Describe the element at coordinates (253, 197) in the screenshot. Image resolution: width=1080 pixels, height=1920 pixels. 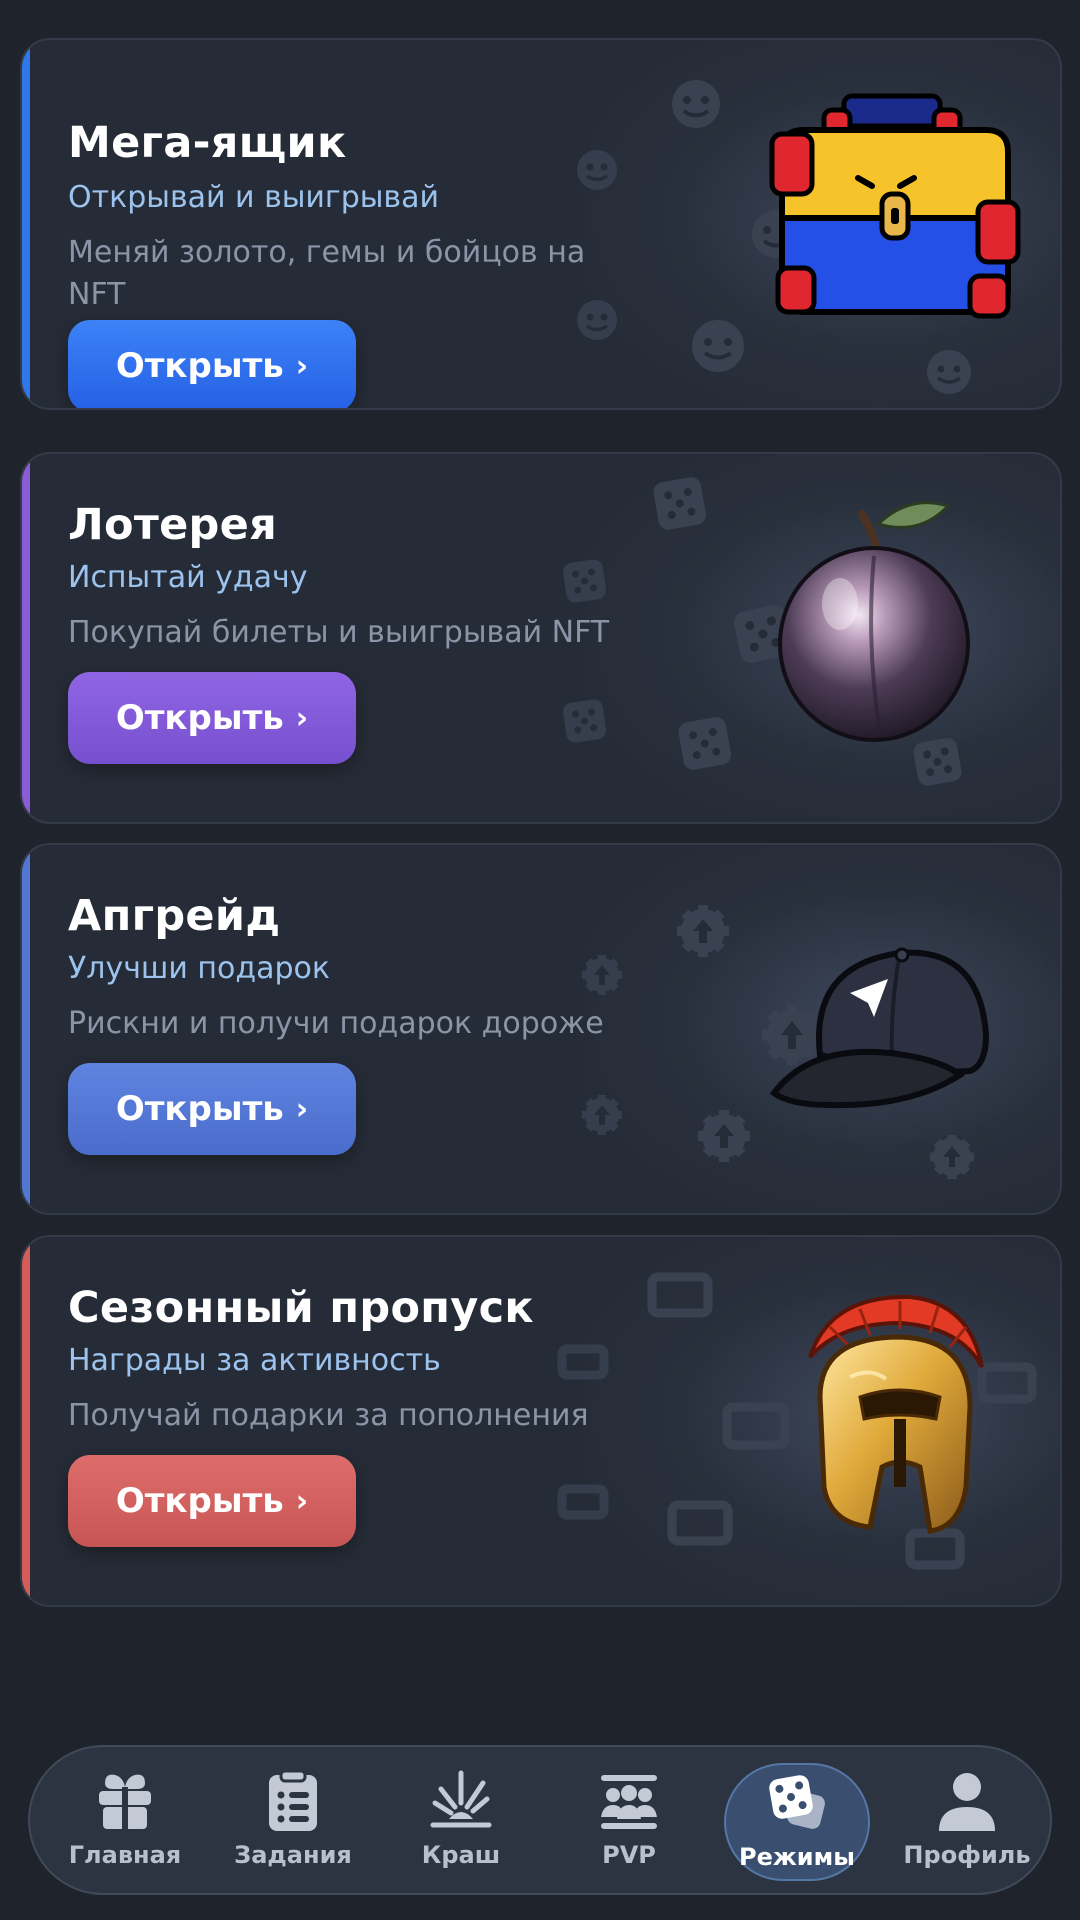
I see `card-subtitle: Открывай и выигрывай` at that location.